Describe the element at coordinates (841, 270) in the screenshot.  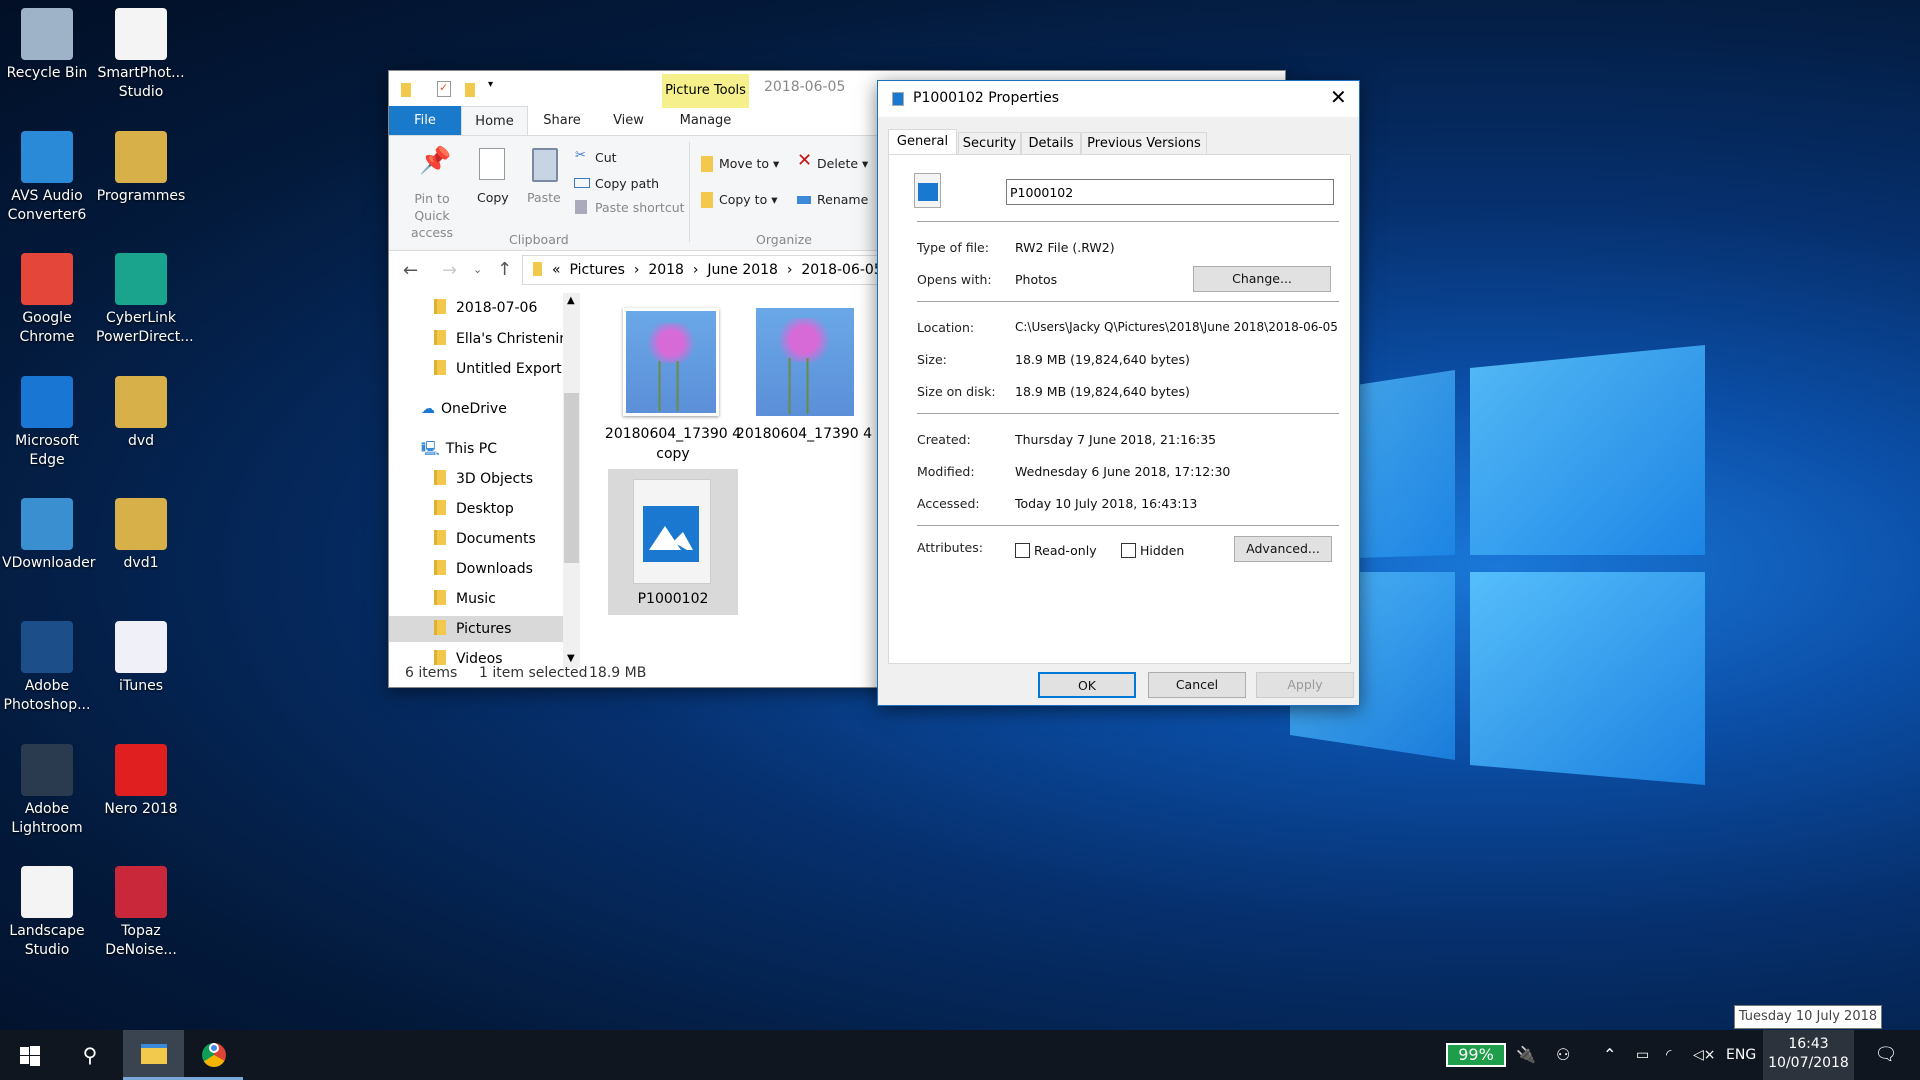
I see `breadcrumb-2018-06-05: 2018-06-05` at that location.